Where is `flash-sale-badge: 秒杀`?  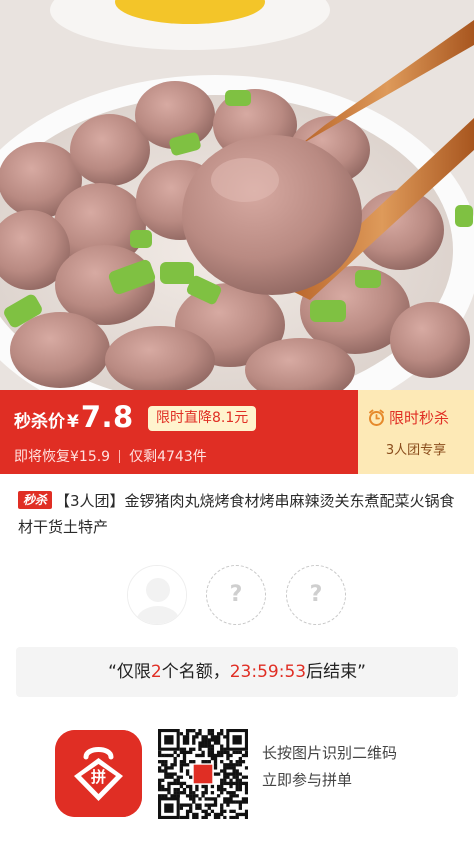 flash-sale-badge: 秒杀 is located at coordinates (35, 500).